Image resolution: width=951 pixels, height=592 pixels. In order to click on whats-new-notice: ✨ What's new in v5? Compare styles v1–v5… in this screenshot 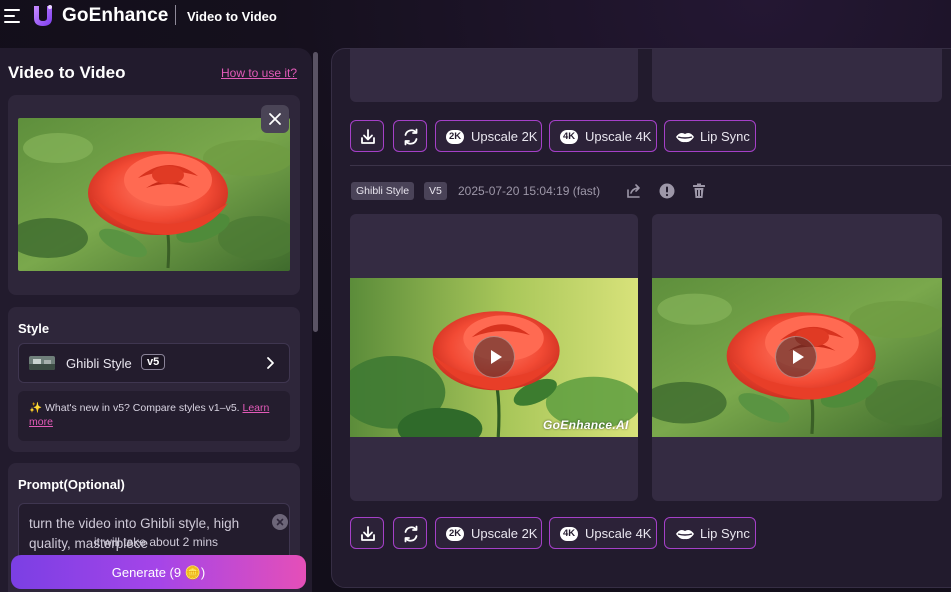, I will do `click(154, 416)`.